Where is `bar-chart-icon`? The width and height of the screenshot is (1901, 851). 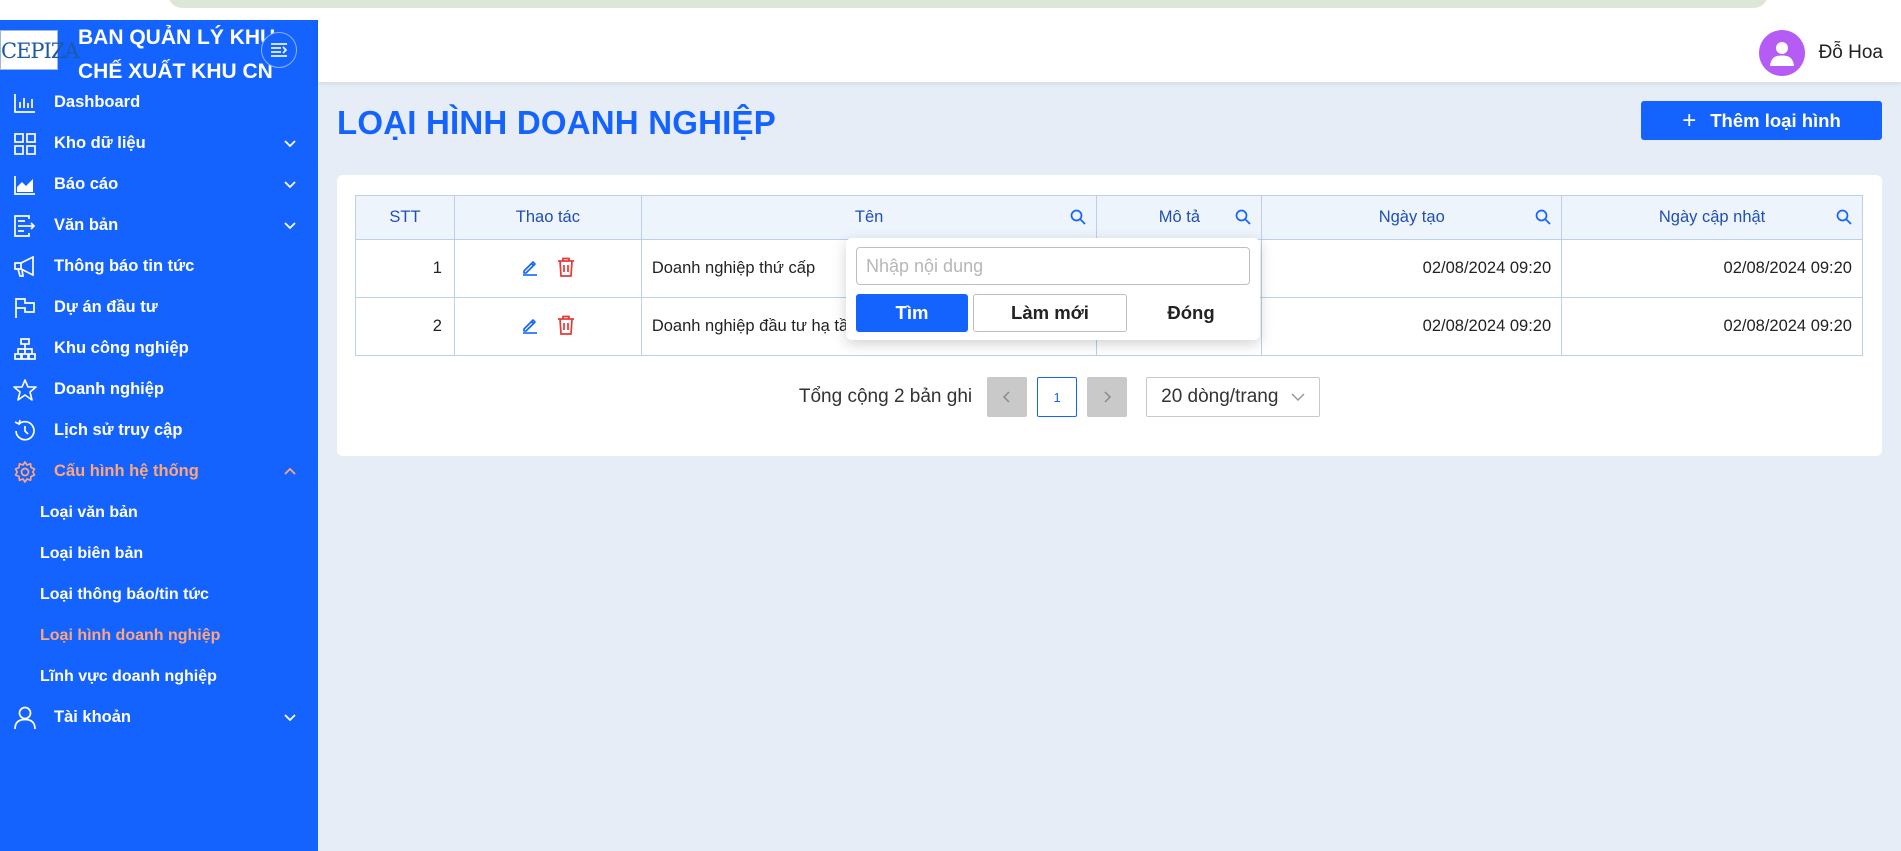
bar-chart-icon is located at coordinates (25, 103).